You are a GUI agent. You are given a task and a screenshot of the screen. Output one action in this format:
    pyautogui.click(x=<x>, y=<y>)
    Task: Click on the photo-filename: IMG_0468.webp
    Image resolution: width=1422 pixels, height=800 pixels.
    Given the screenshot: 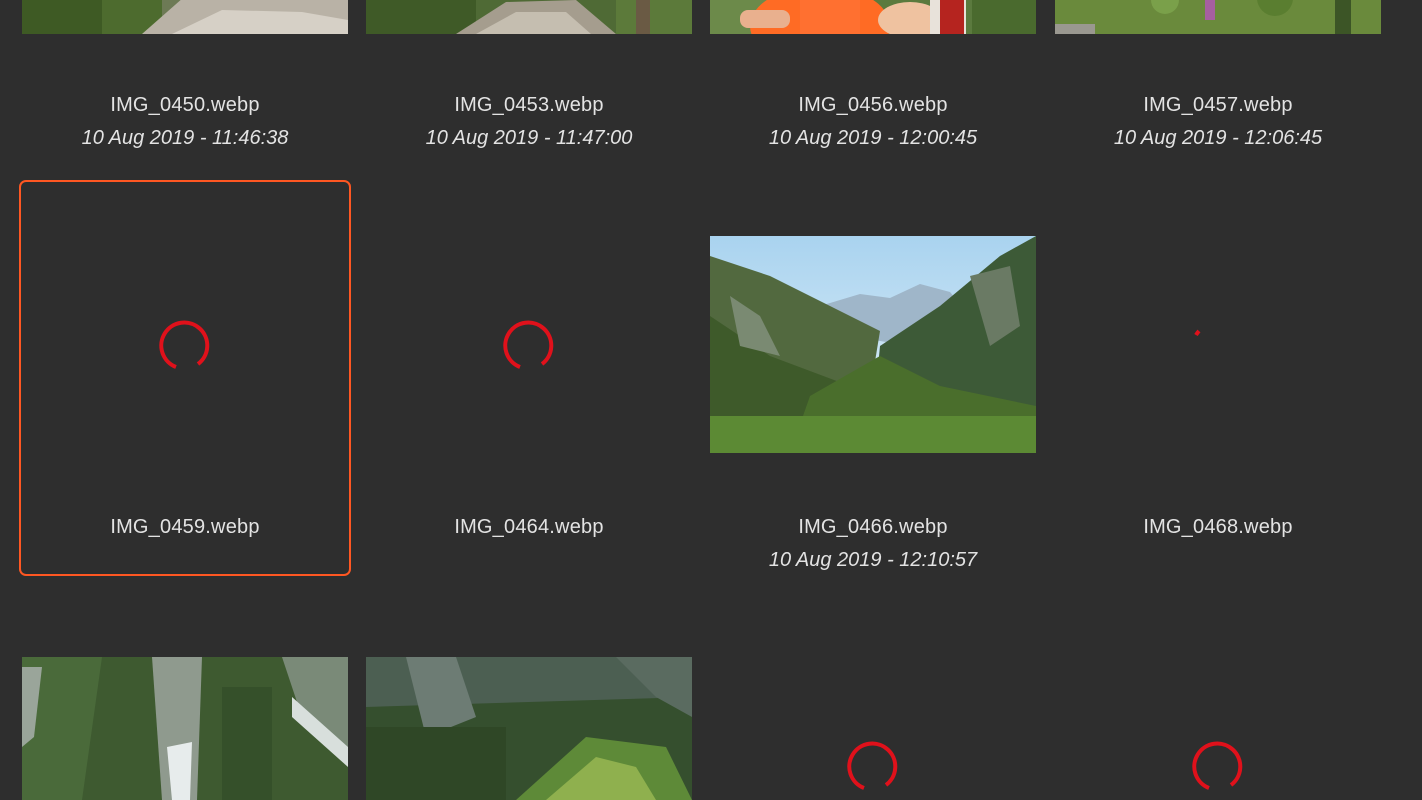 What is the action you would take?
    pyautogui.click(x=1218, y=527)
    